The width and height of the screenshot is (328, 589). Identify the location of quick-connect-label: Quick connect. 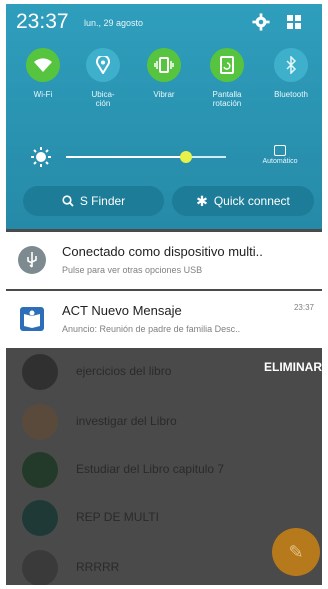
(251, 201).